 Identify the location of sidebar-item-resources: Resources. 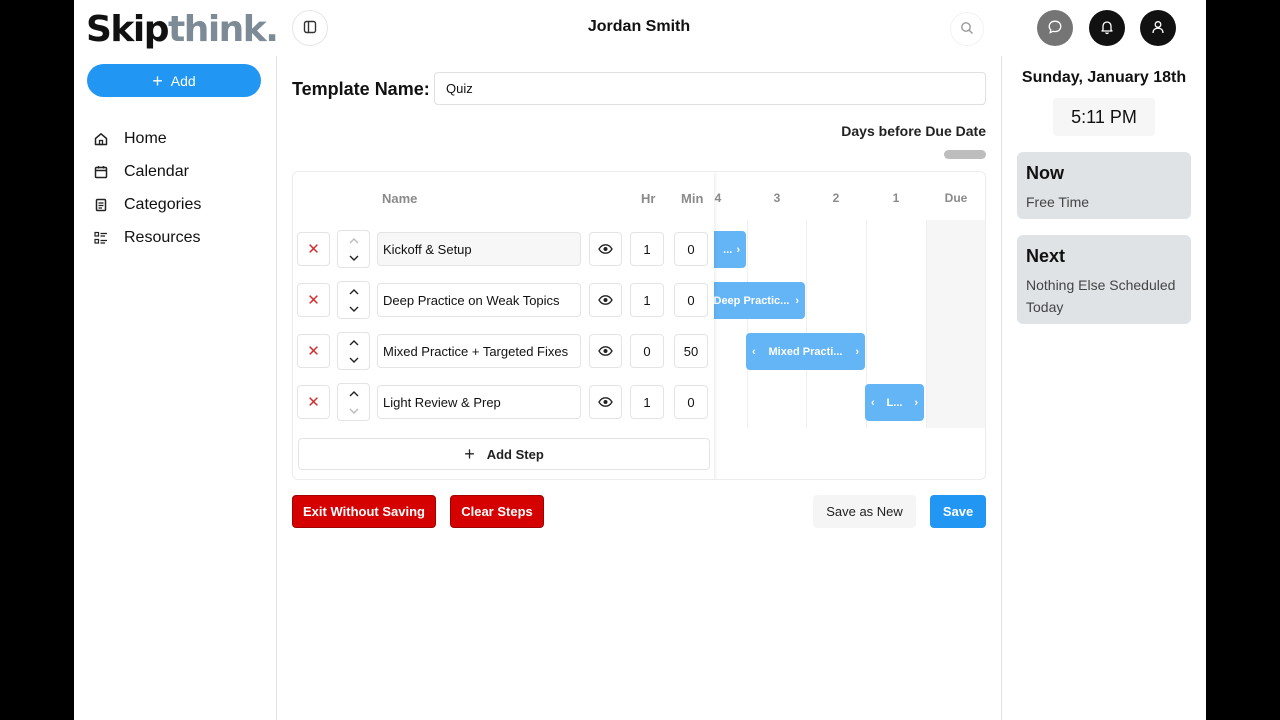
(184, 237).